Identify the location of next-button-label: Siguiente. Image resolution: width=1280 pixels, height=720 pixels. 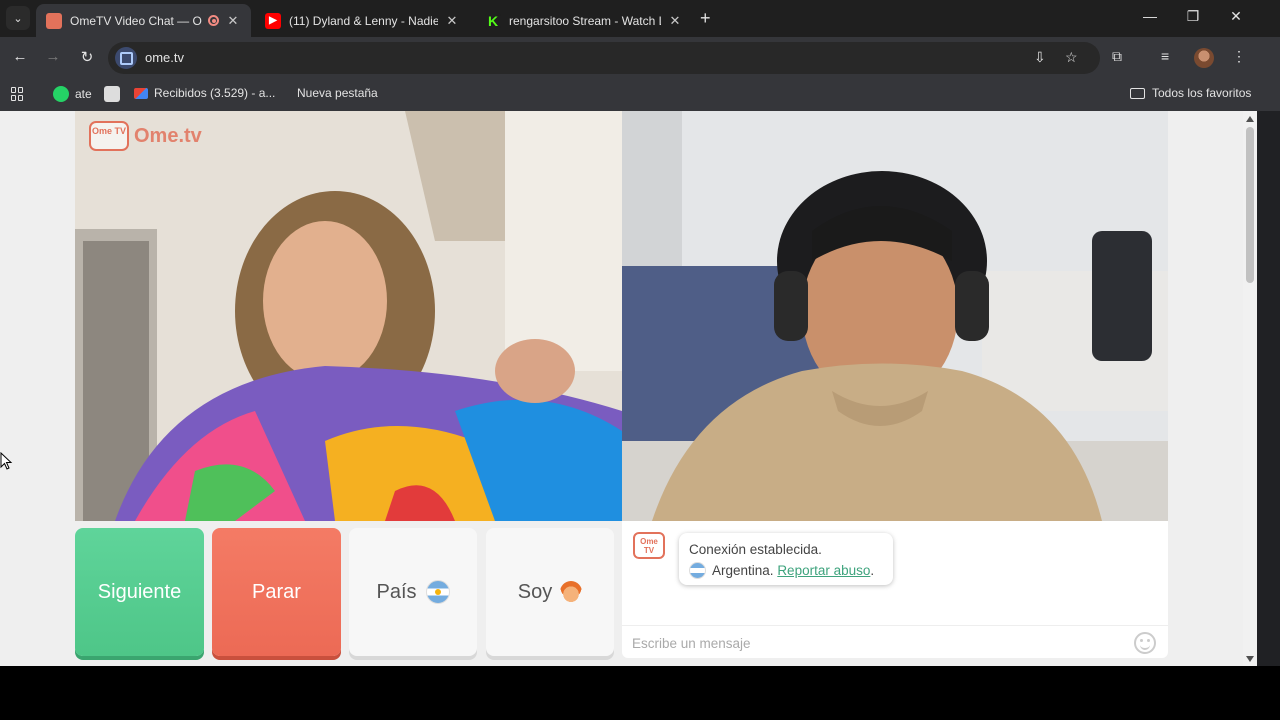
(139, 591).